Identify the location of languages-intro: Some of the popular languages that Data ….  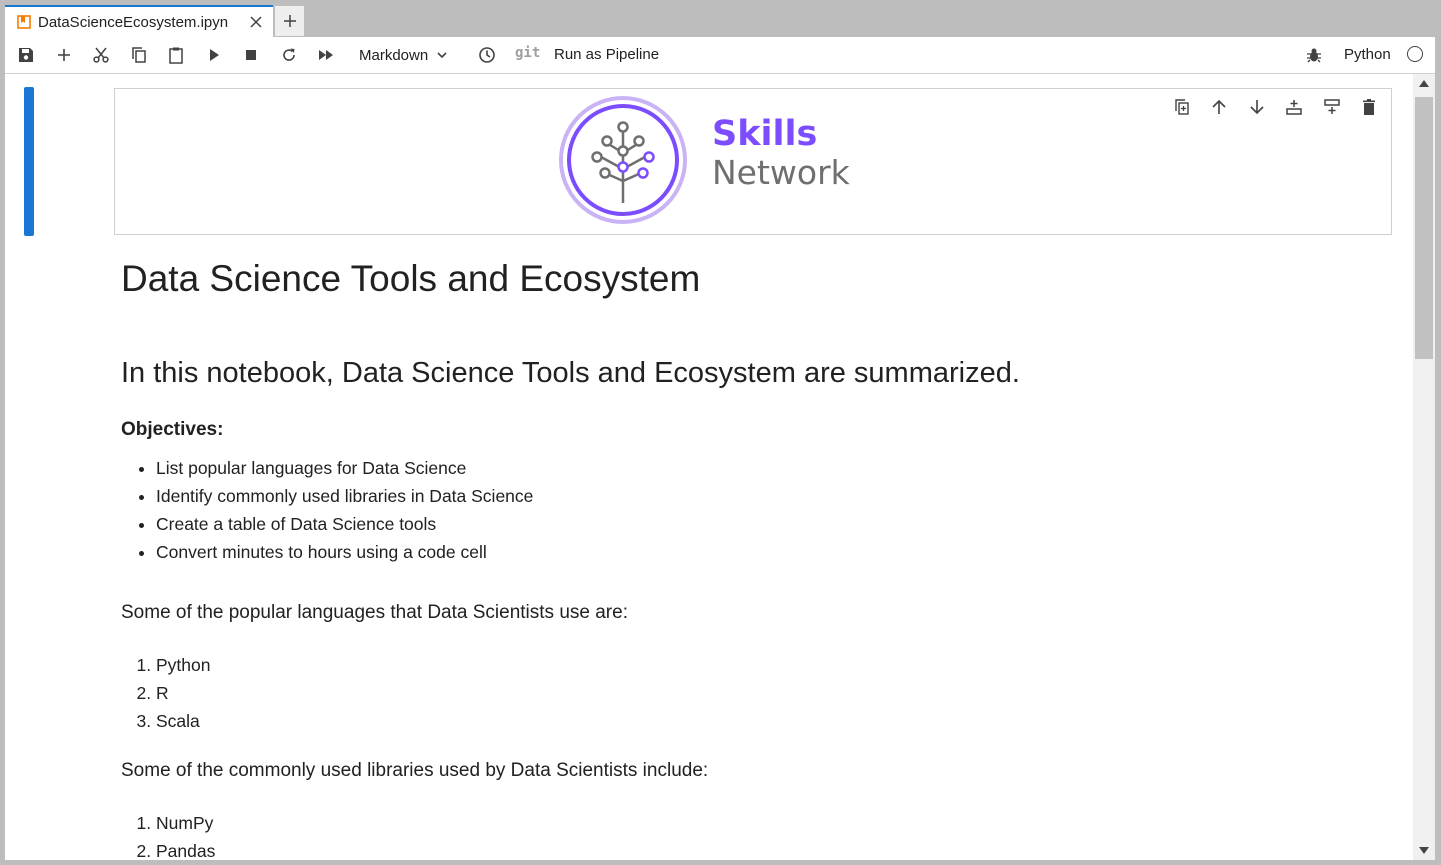
(374, 612).